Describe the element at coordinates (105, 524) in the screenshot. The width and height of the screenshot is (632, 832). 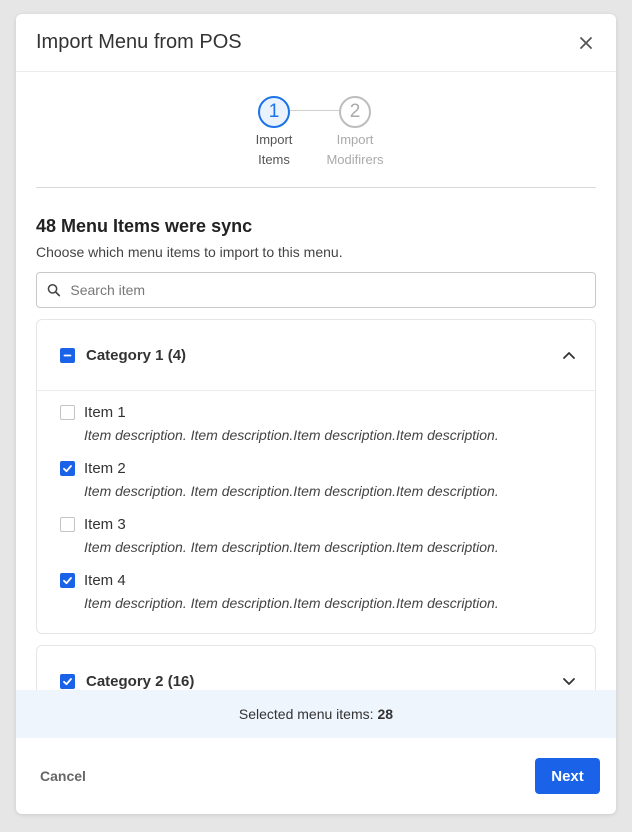
I see `item-name: Item 3` at that location.